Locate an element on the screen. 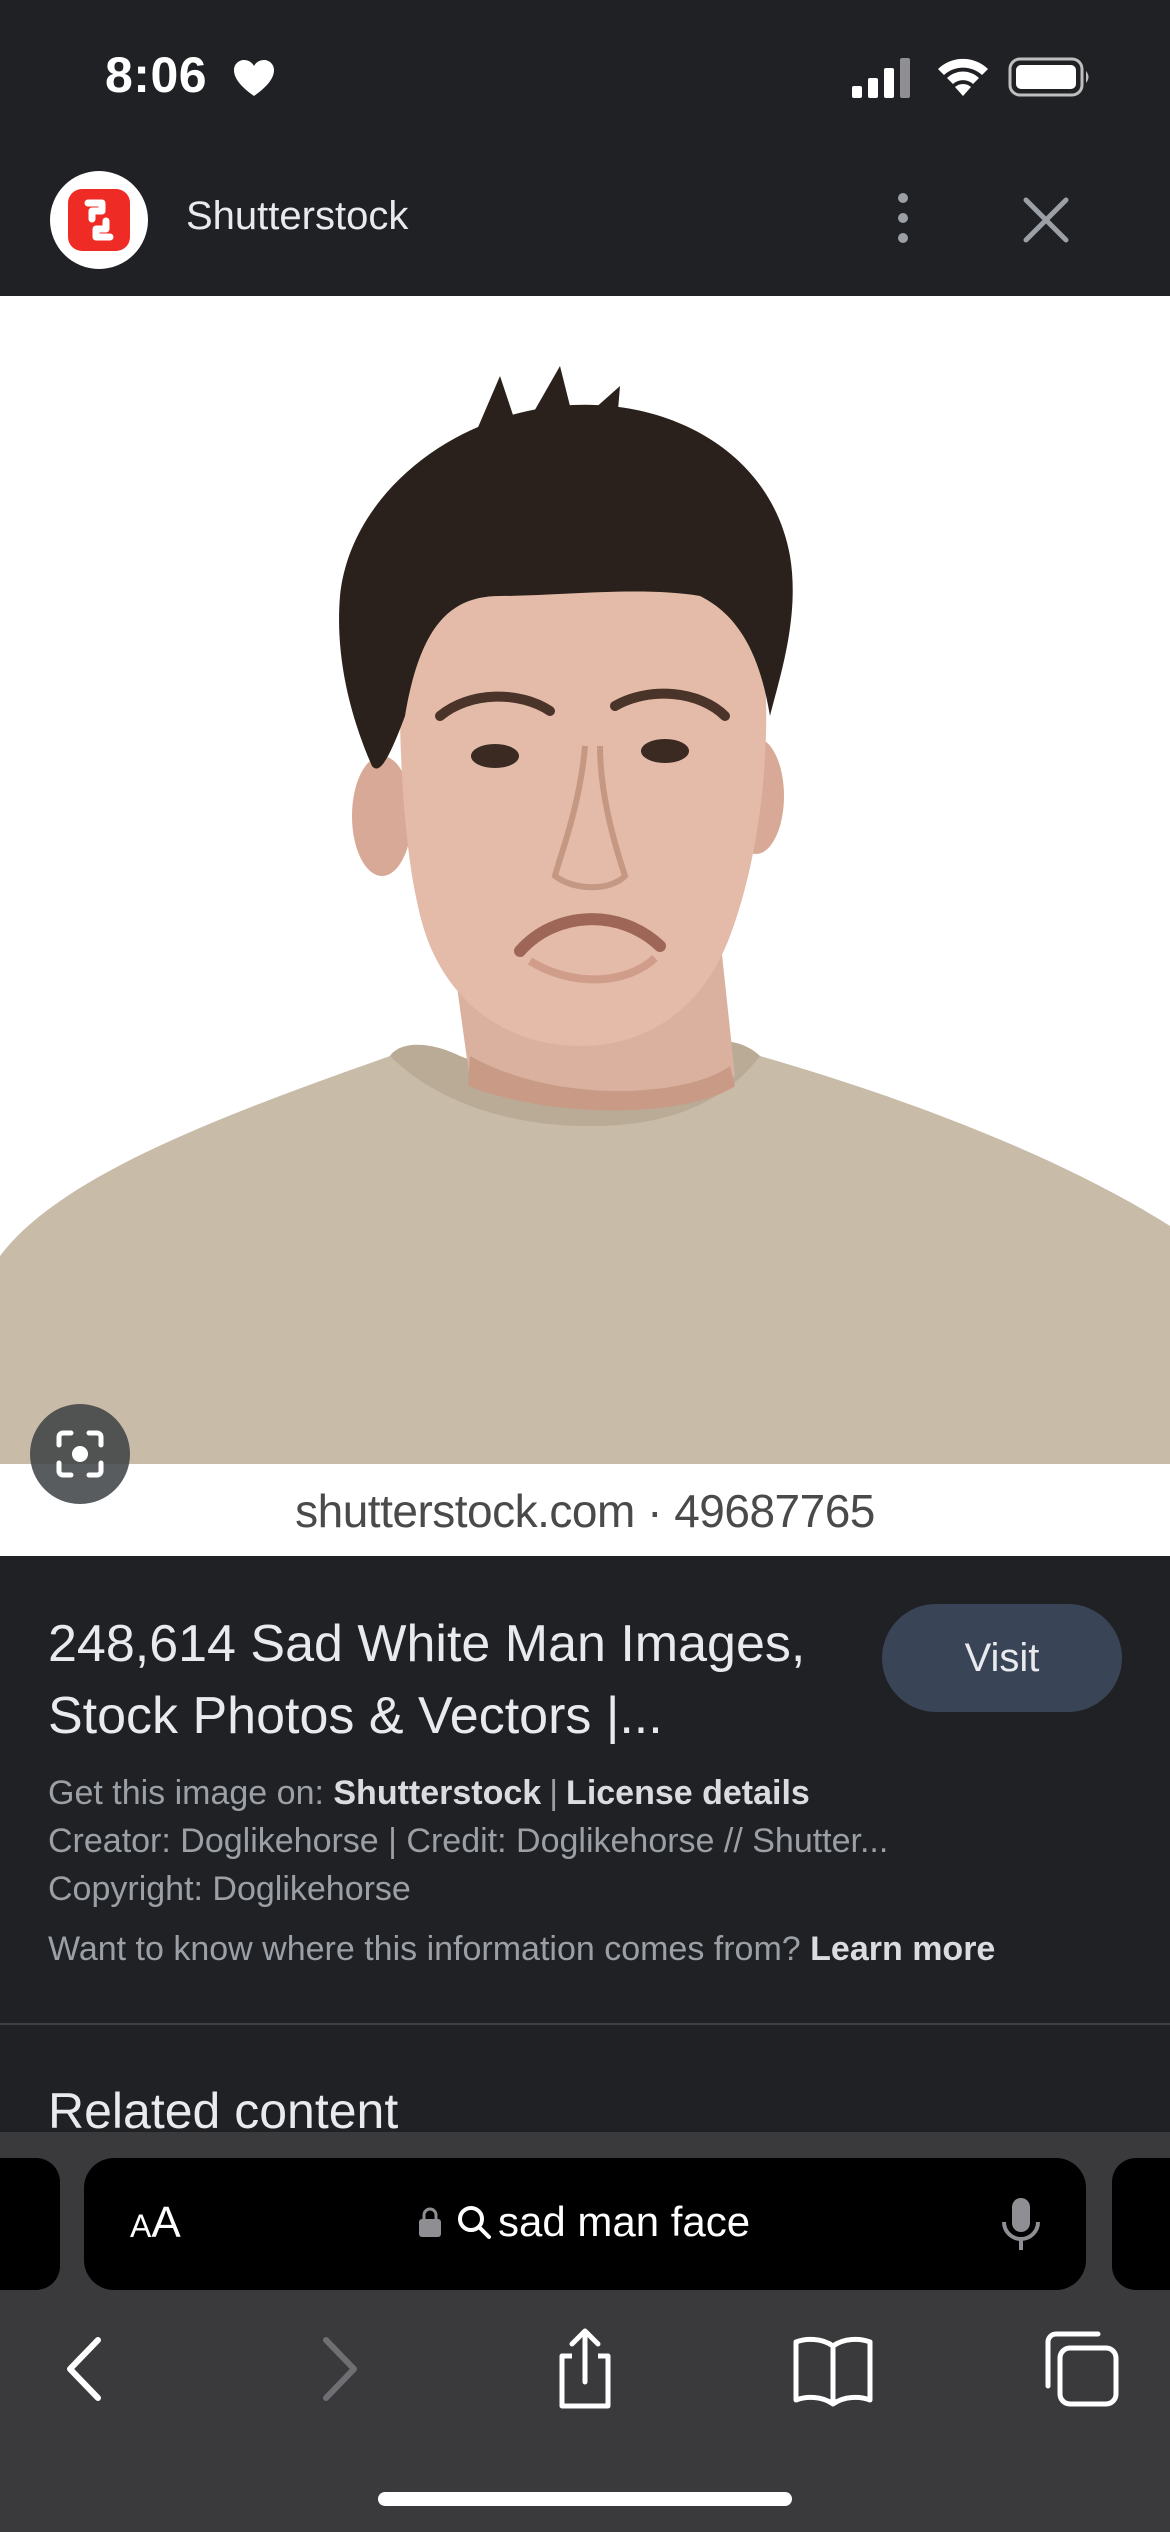  shutterstock-logo-icon is located at coordinates (99, 220).